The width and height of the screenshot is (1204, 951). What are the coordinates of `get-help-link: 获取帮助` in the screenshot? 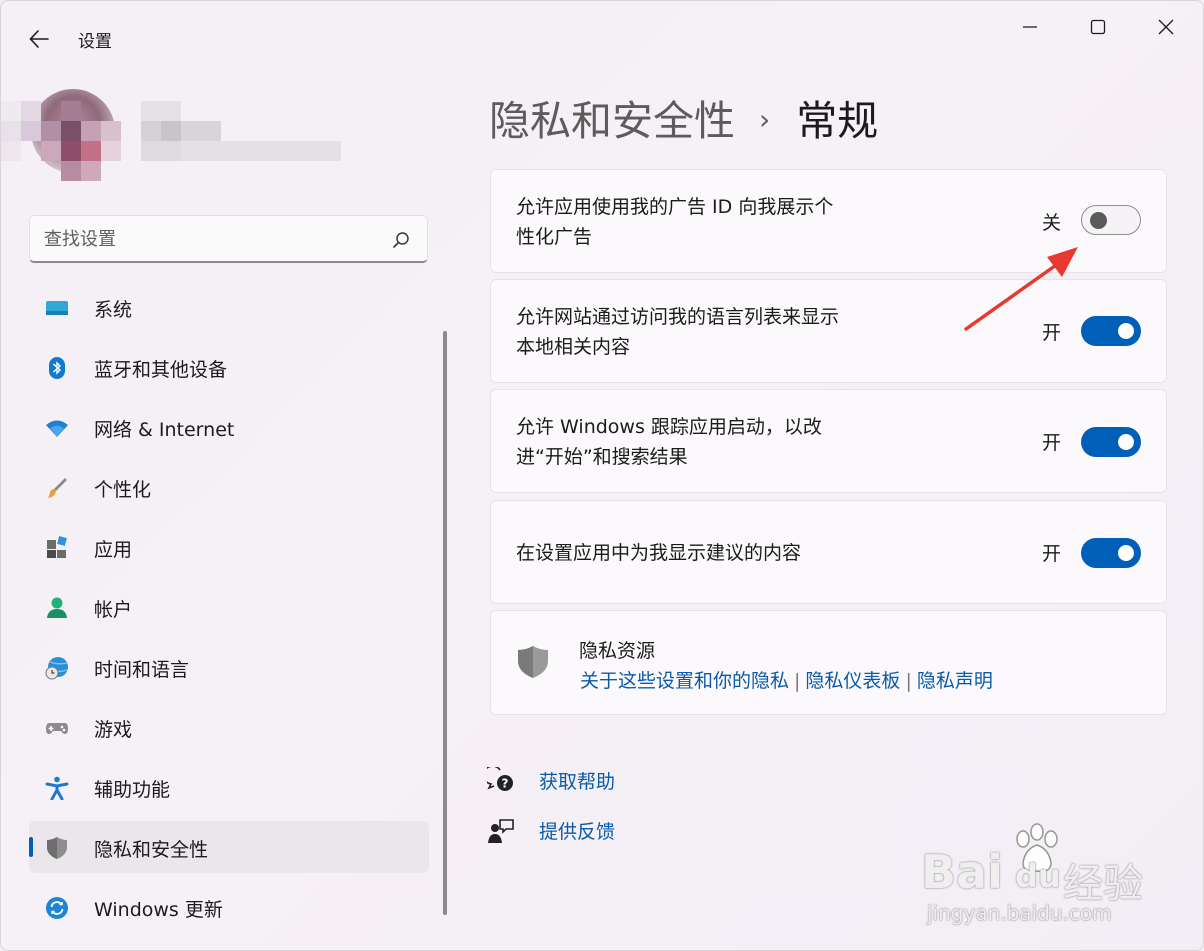 It's located at (577, 780).